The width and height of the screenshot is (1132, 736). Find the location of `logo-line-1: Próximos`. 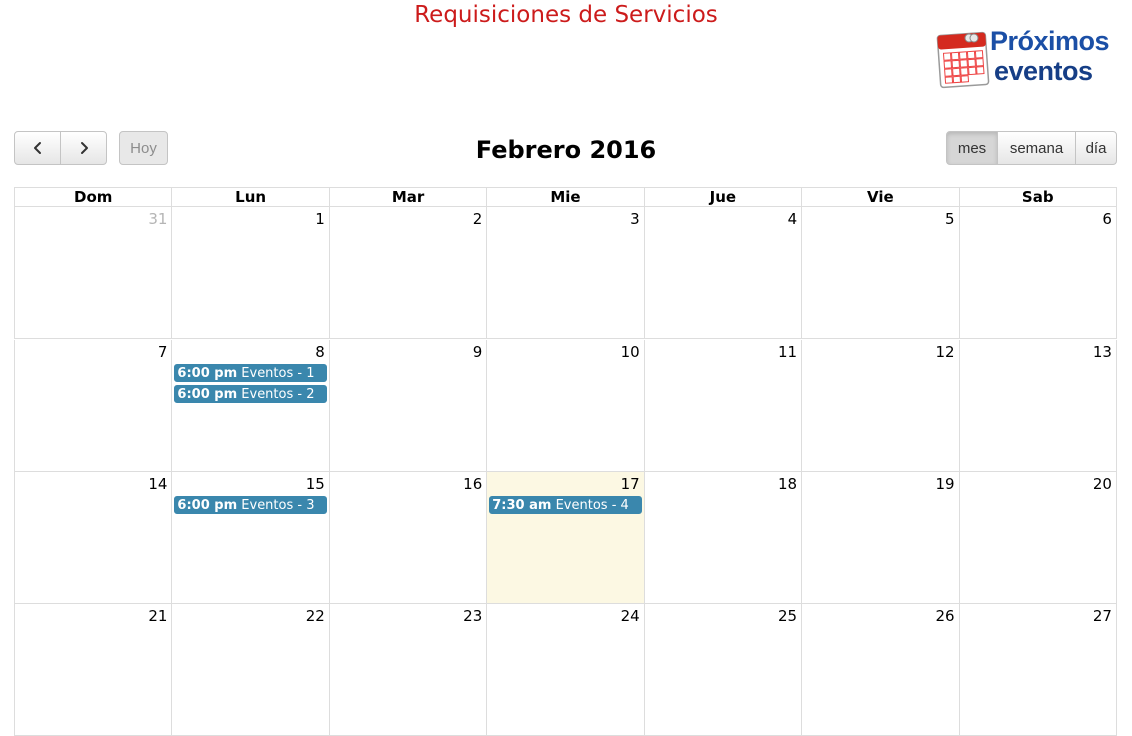

logo-line-1: Próximos is located at coordinates (1050, 41).